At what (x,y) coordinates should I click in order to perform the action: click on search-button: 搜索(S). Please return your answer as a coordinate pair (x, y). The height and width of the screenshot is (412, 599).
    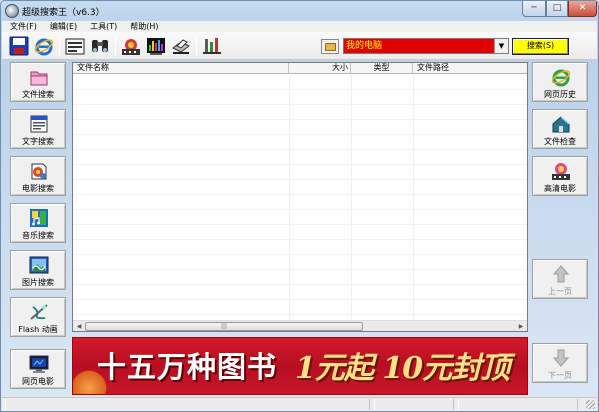
    Looking at the image, I should click on (540, 46).